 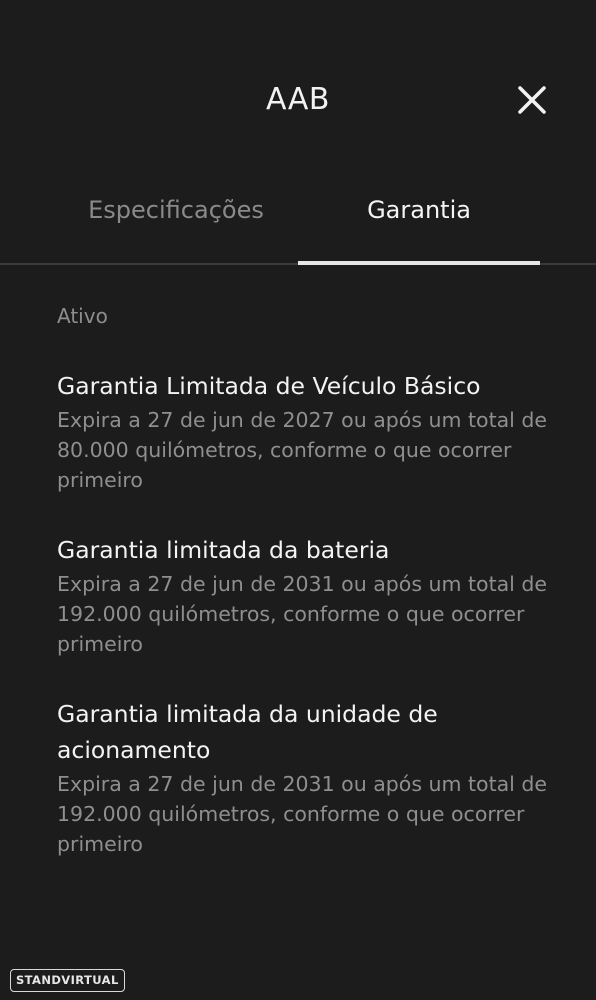 I want to click on close-button, so click(x=532, y=100).